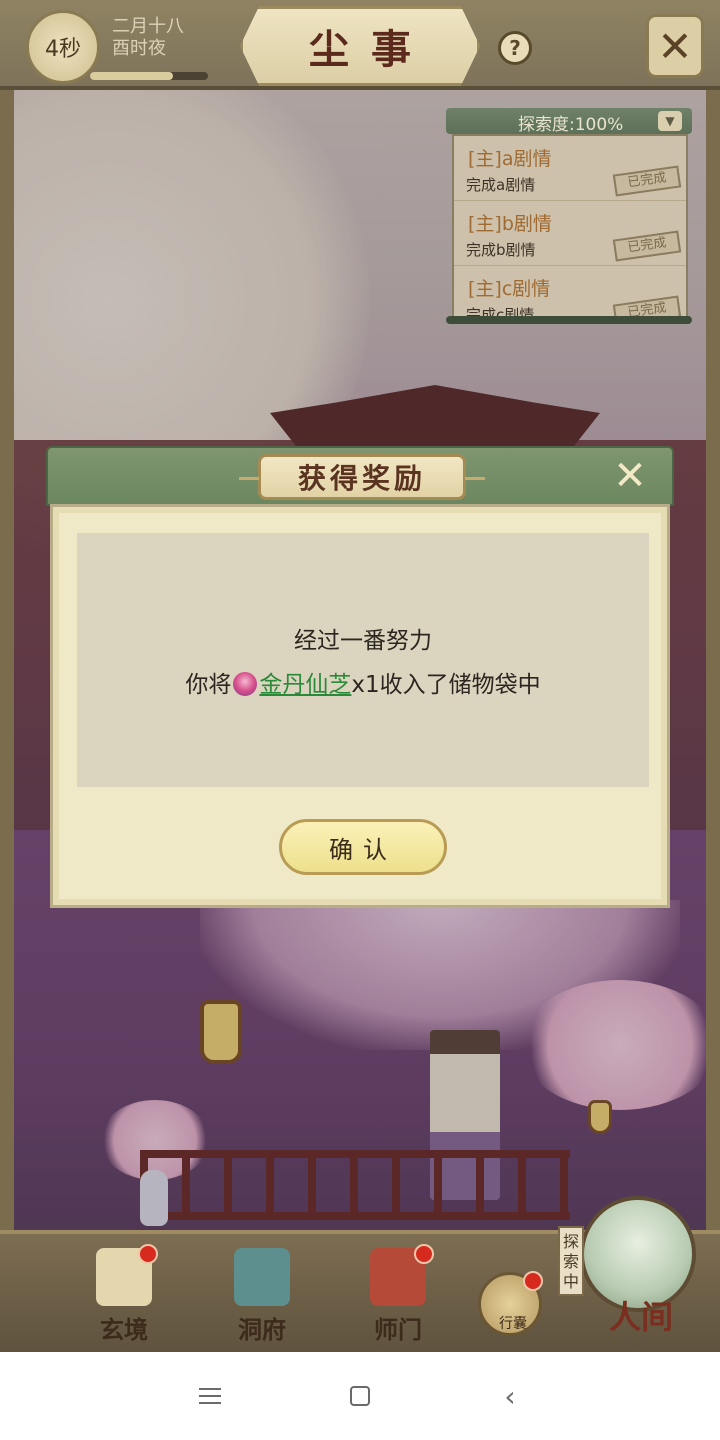 The width and height of the screenshot is (720, 1440). What do you see at coordinates (510, 1303) in the screenshot?
I see `bag-button: 行囊` at bounding box center [510, 1303].